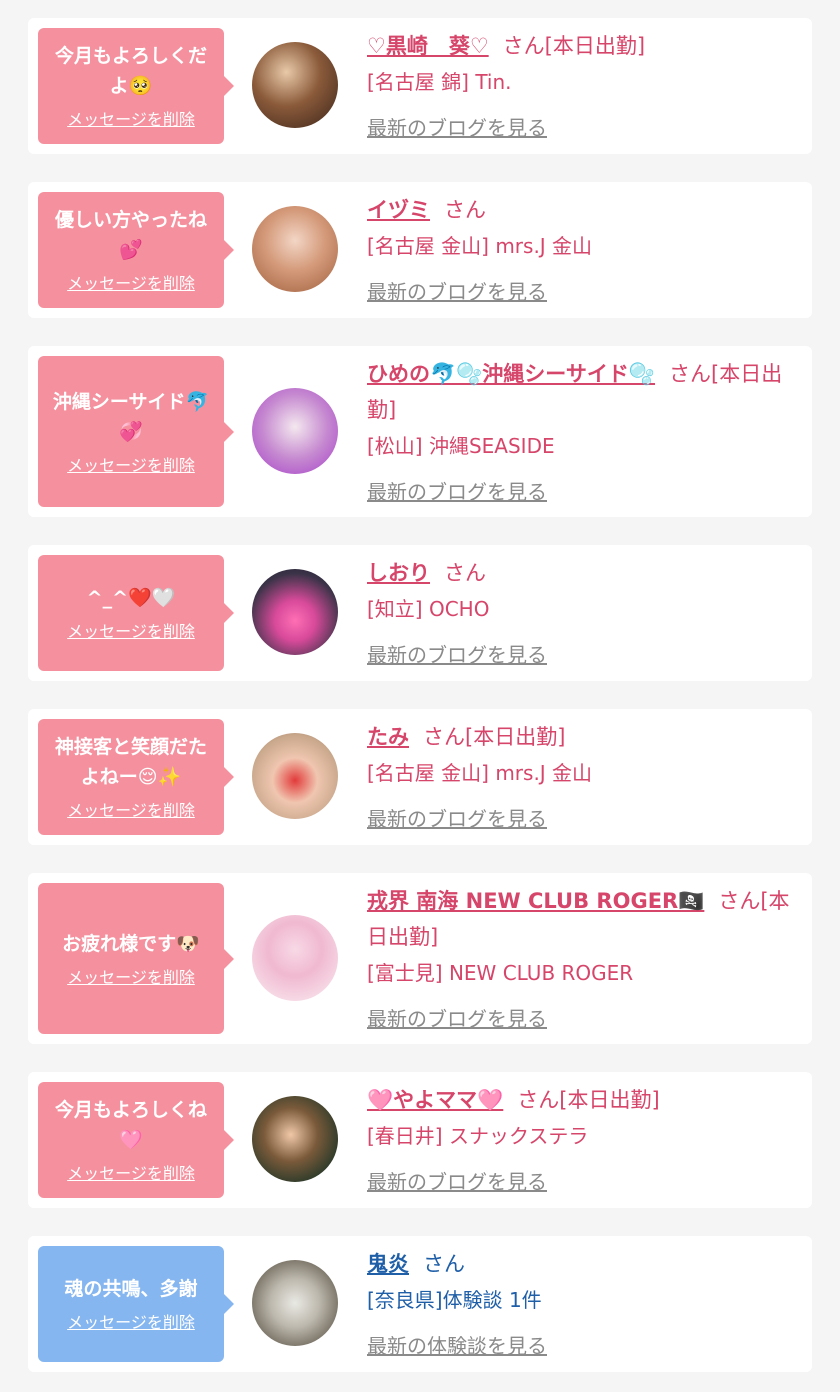 The height and width of the screenshot is (1392, 840). I want to click on profile-name-link: 戎界 南海 NEW CLUB ROGER🏴‍☠️, so click(535, 901).